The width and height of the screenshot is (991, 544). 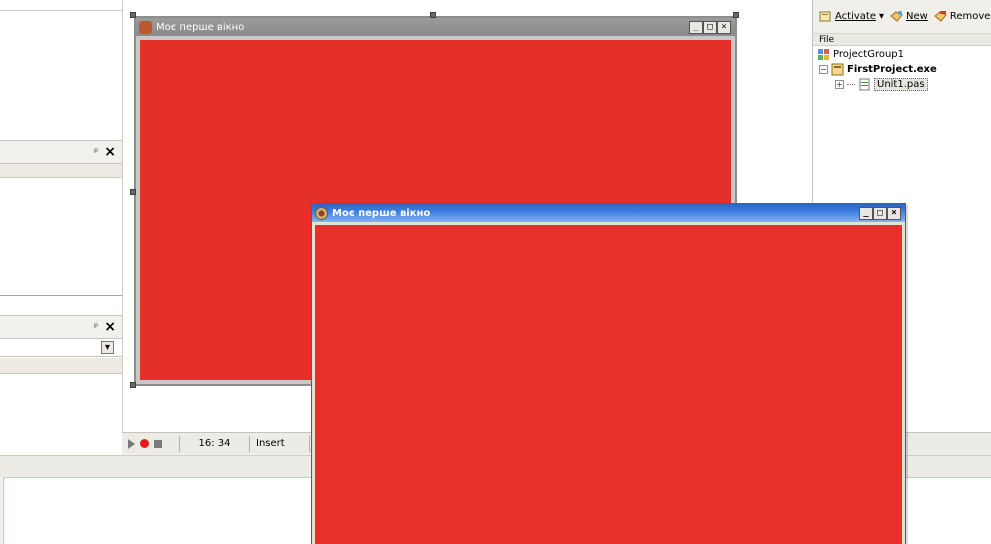 I want to click on left-dock-area: ᵖ × ᵖ × ▾, so click(x=61, y=227).